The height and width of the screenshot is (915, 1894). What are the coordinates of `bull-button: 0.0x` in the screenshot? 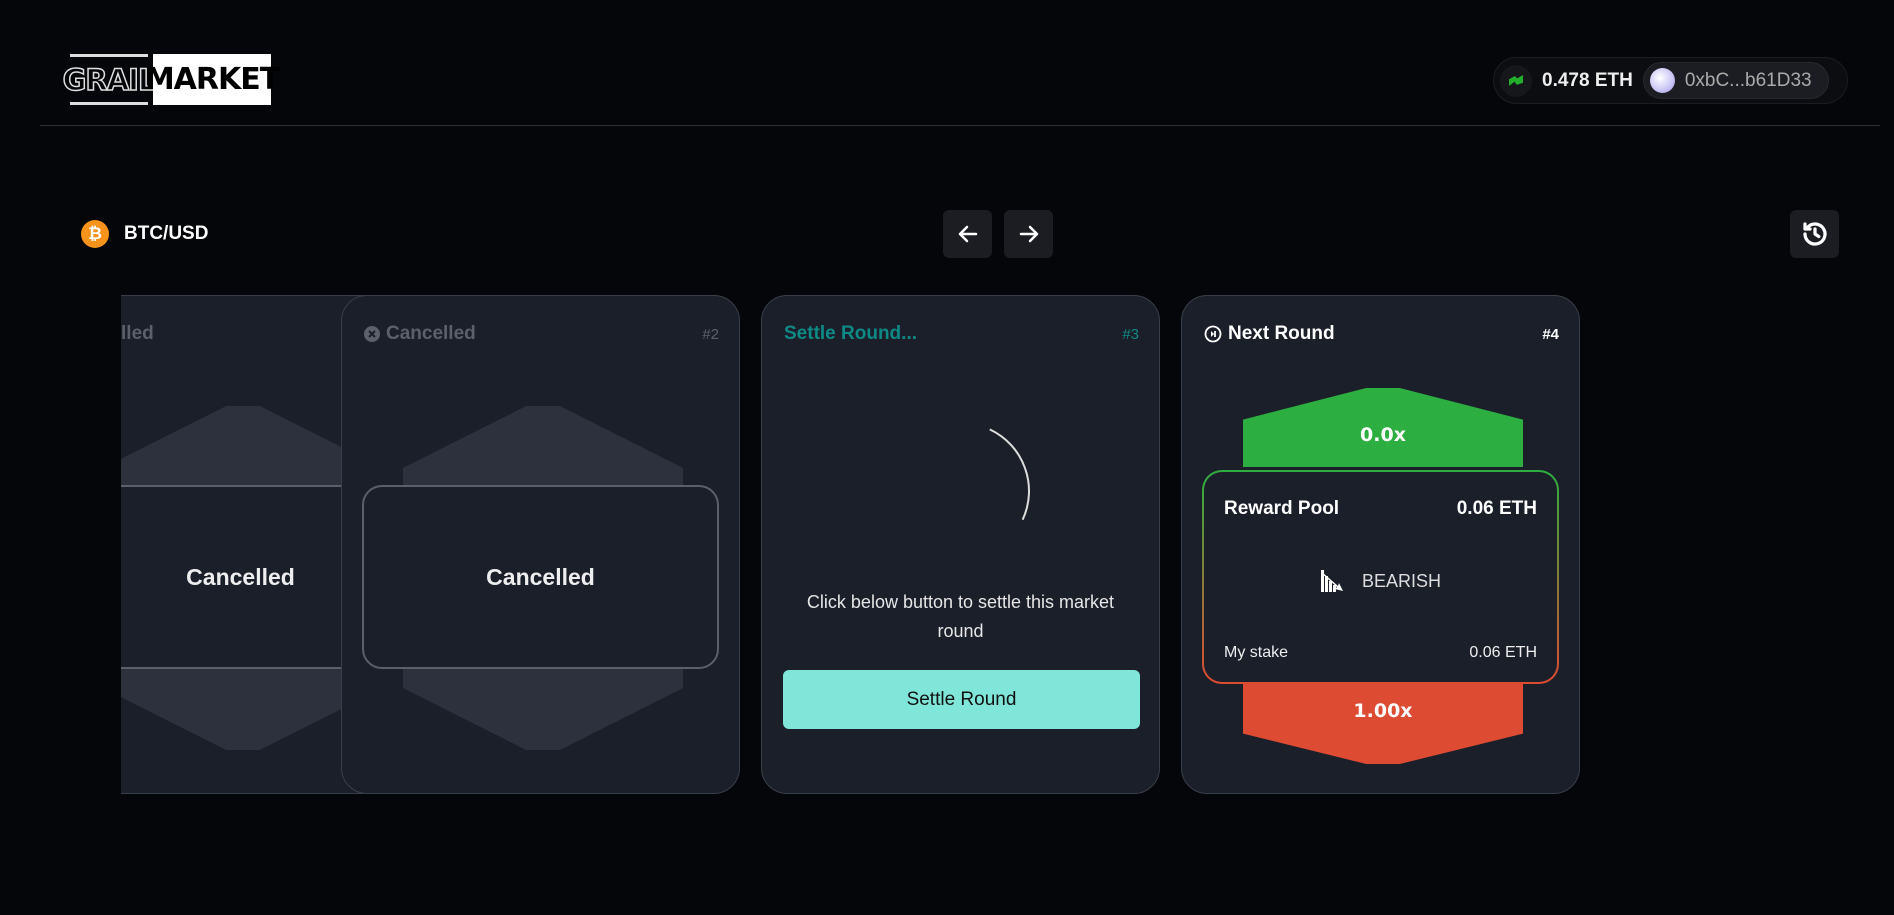 It's located at (1383, 427).